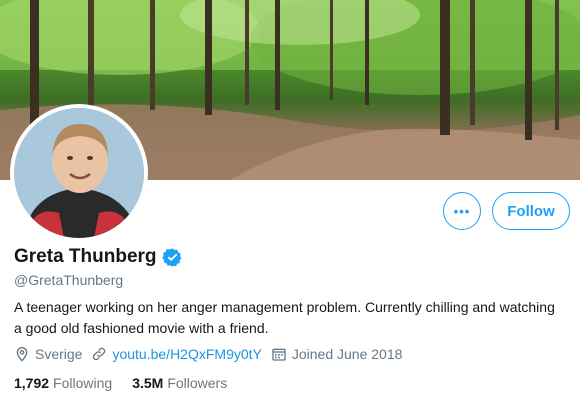  Describe the element at coordinates (347, 354) in the screenshot. I see `joined-text: Joined June 2018` at that location.